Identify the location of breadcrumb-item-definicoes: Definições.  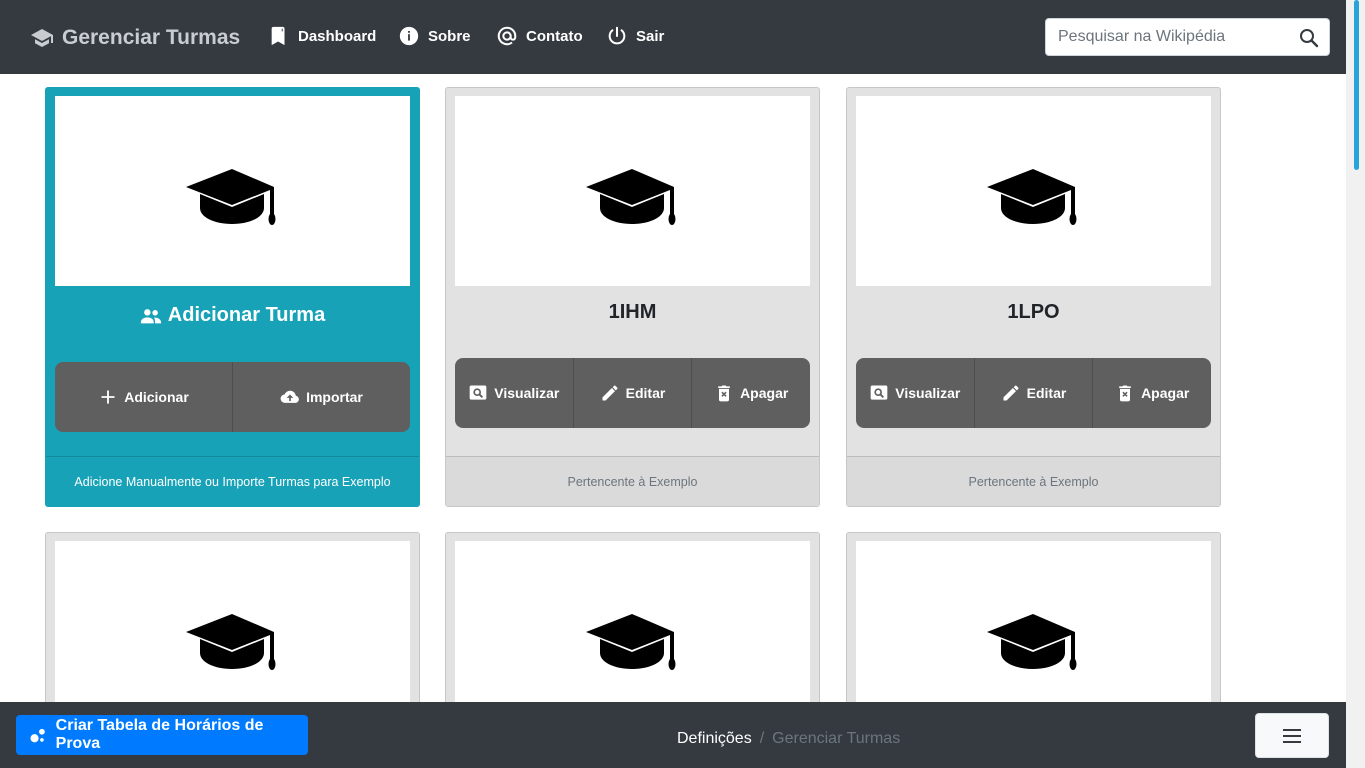
(714, 739).